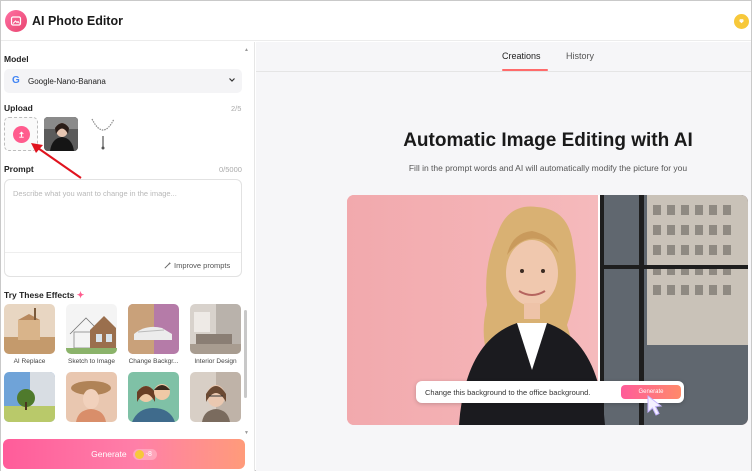 This screenshot has height=471, width=752. Describe the element at coordinates (246, 433) in the screenshot. I see `sidebar-scroll-down-icon: ▼` at that location.